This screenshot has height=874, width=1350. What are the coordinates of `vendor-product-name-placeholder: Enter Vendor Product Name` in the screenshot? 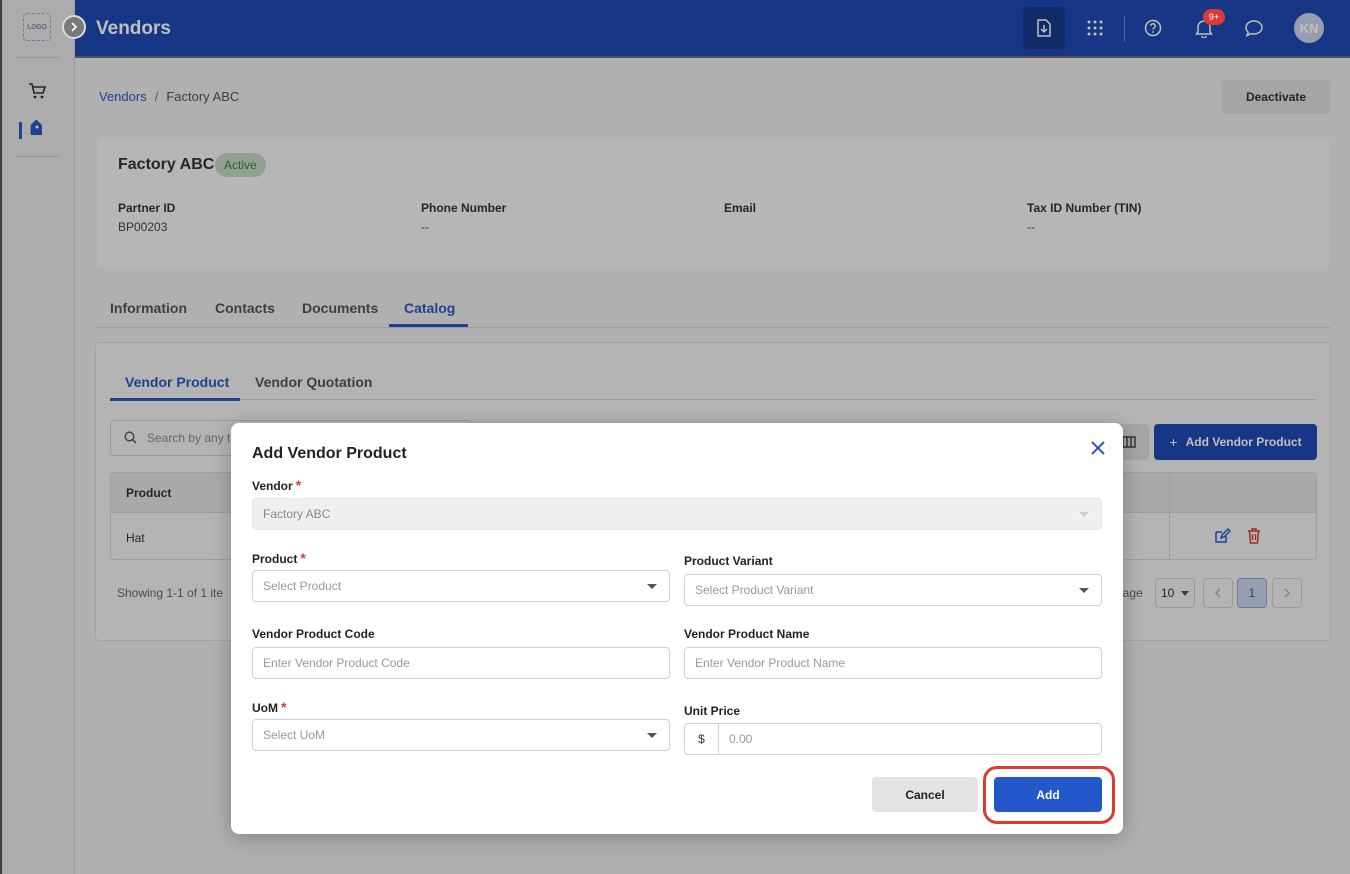 It's located at (770, 663).